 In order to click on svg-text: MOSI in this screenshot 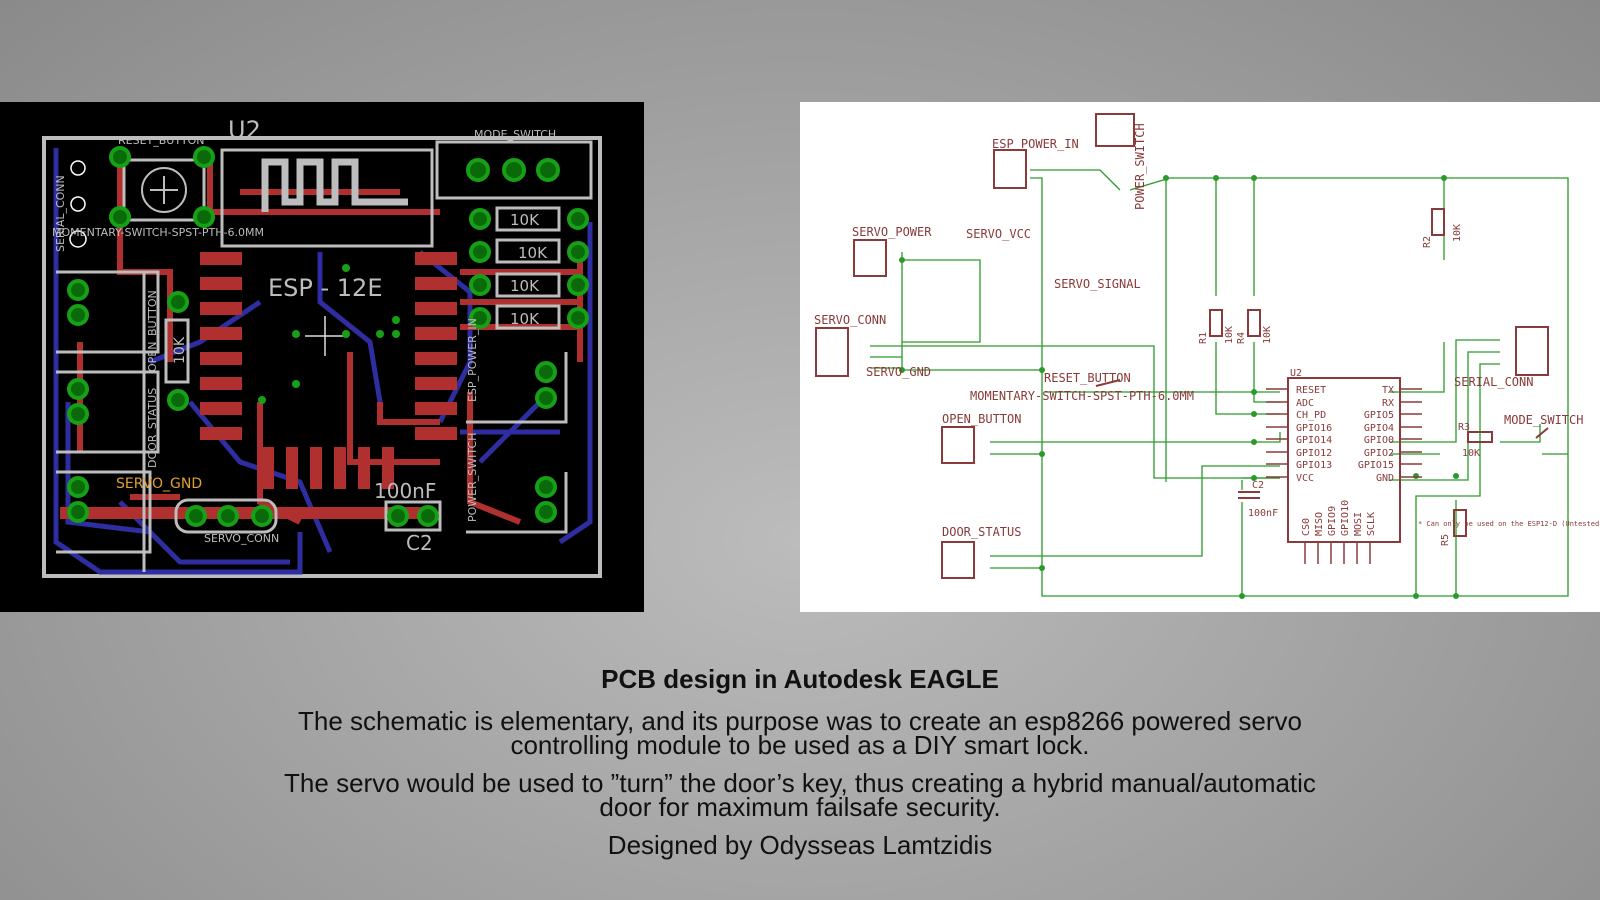, I will do `click(1358, 524)`.